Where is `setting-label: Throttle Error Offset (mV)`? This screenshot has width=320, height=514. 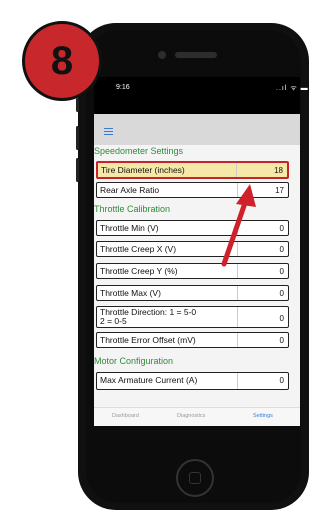
setting-label: Throttle Error Offset (mV) is located at coordinates (148, 340).